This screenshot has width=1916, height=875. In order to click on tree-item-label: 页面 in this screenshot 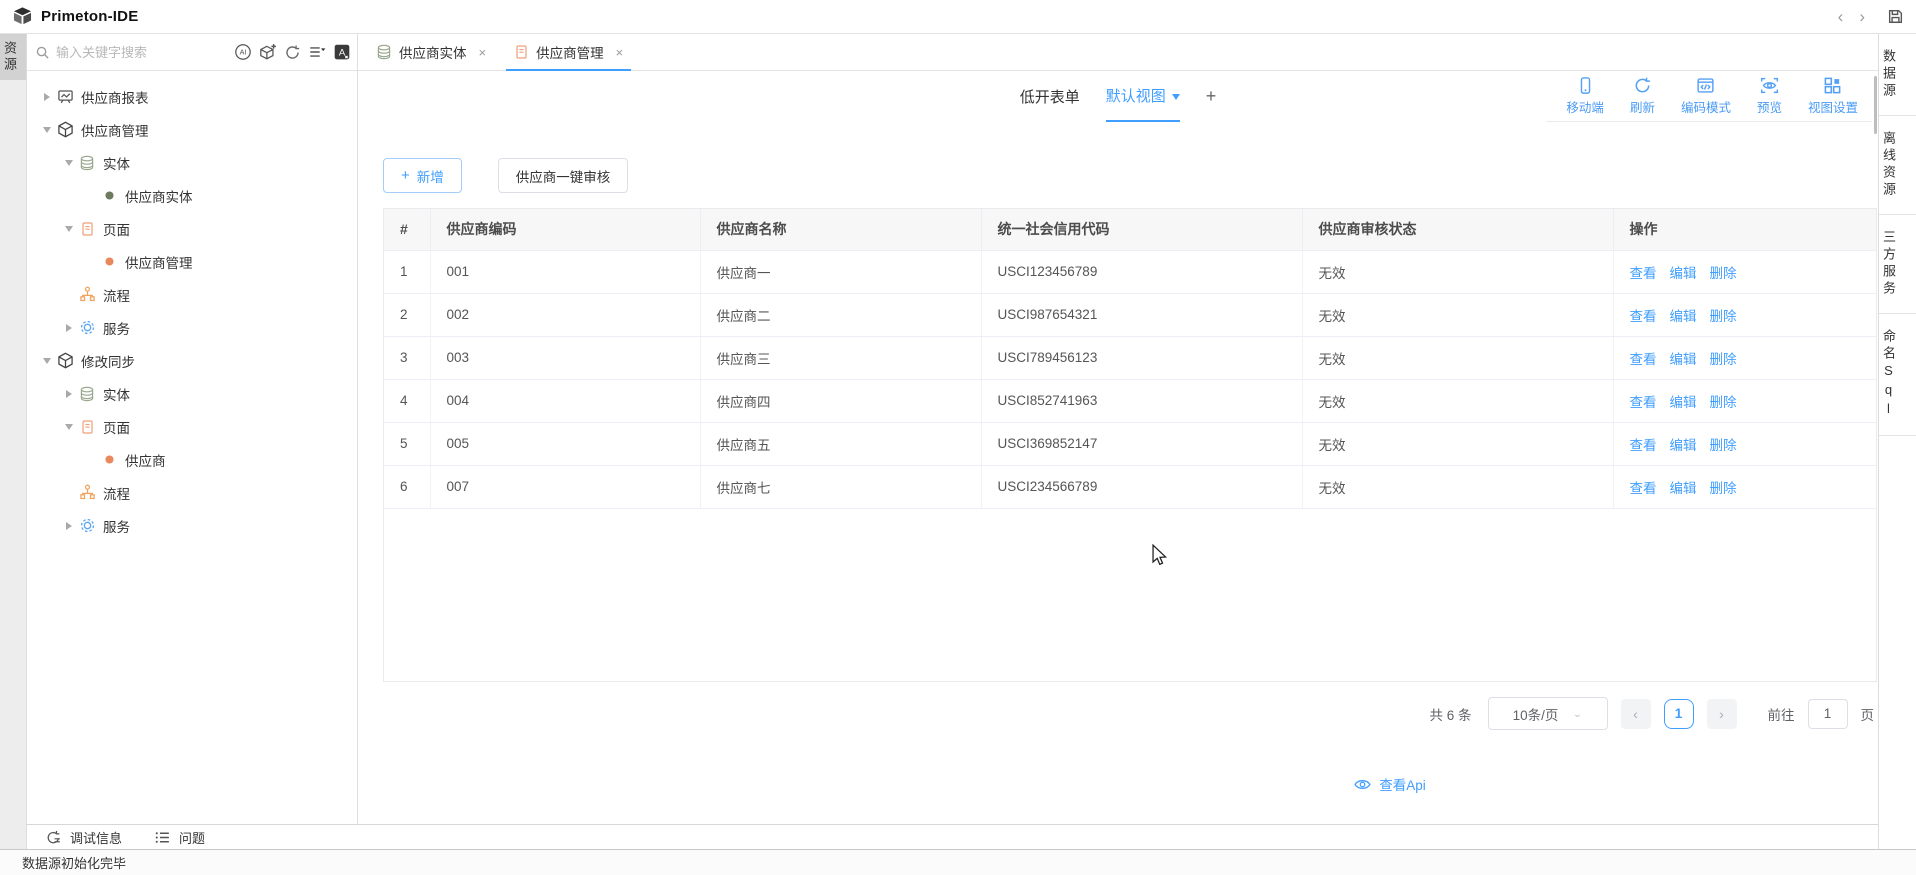, I will do `click(116, 230)`.